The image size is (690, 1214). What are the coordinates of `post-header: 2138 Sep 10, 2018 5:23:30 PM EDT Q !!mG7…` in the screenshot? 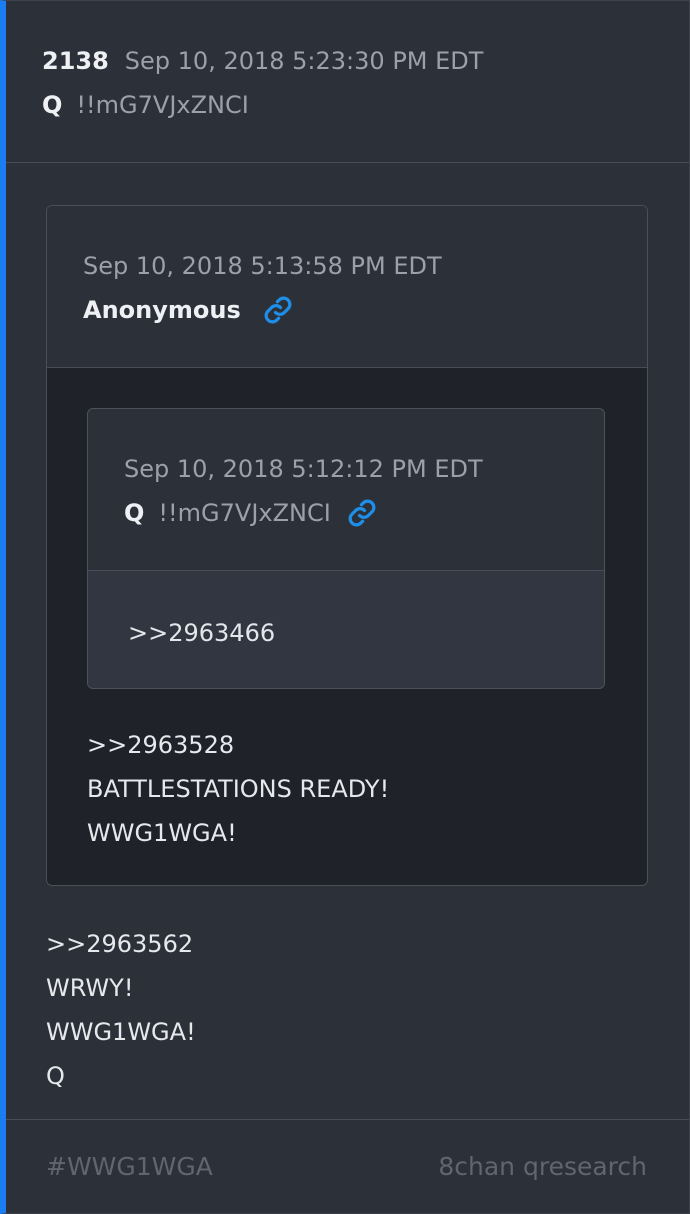 It's located at (347, 82).